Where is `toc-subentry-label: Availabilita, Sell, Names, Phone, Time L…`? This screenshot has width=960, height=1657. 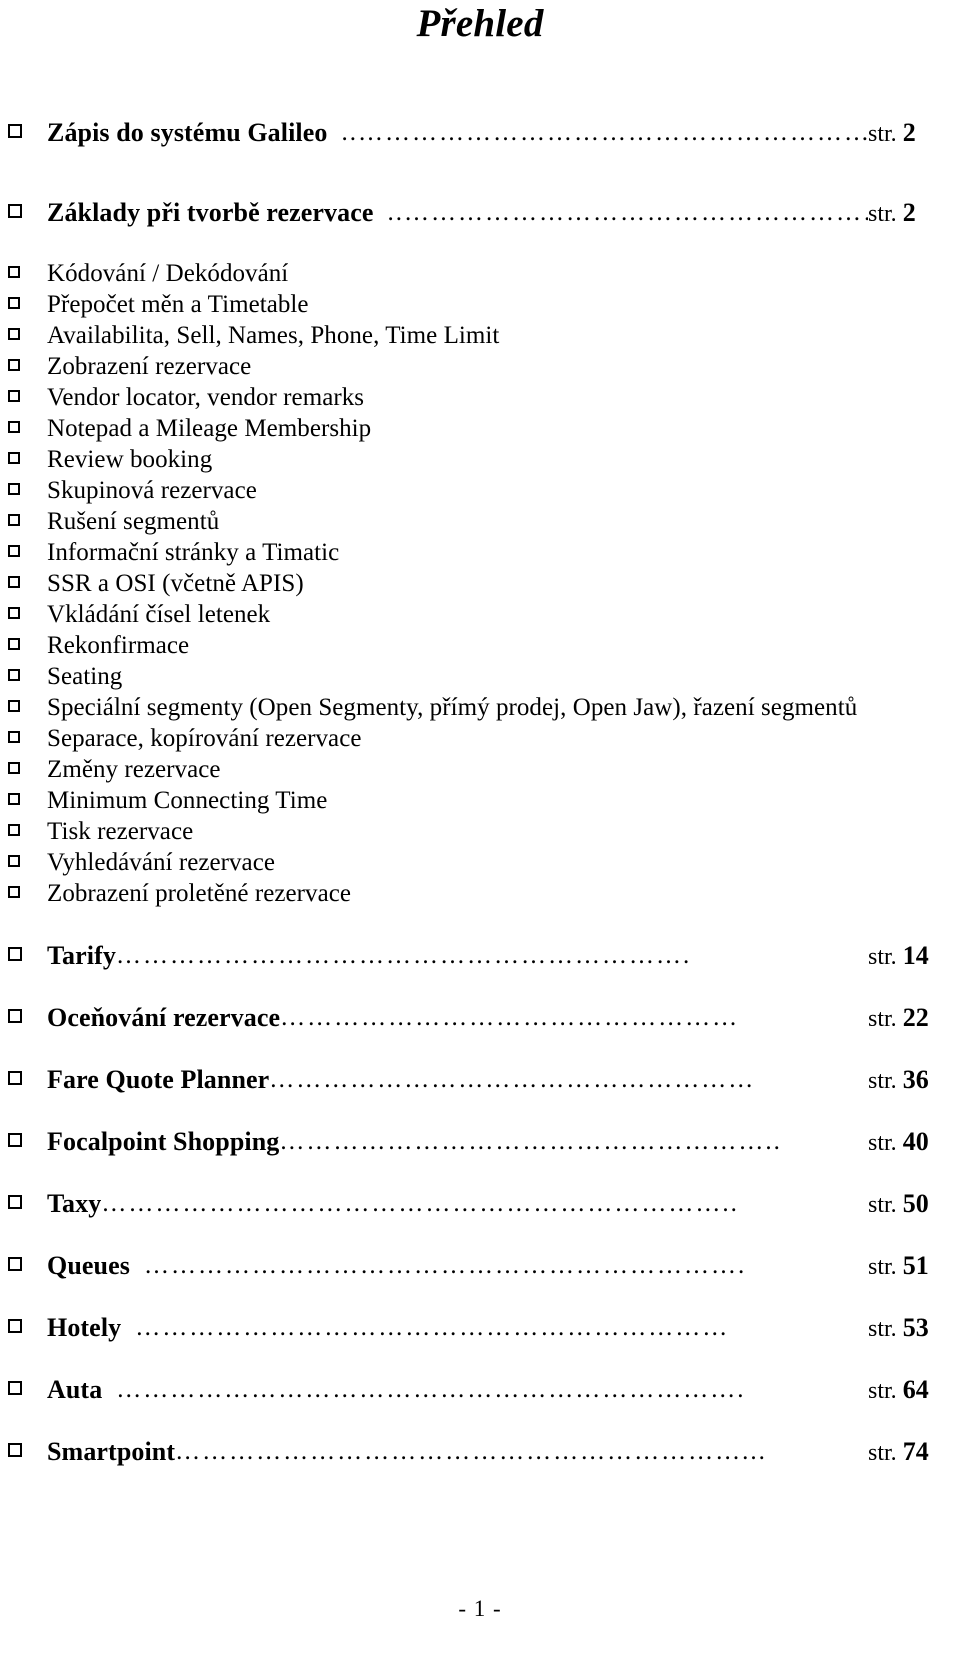 toc-subentry-label: Availabilita, Sell, Names, Phone, Time L… is located at coordinates (273, 335).